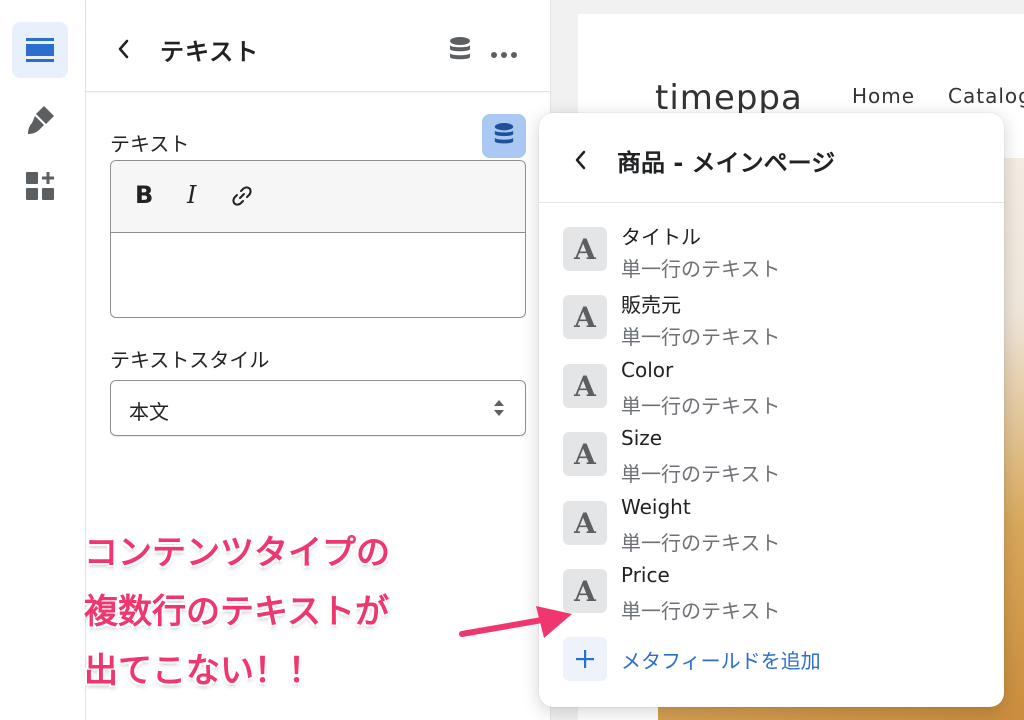 The image size is (1024, 720). What do you see at coordinates (580, 162) in the screenshot?
I see `popover-back-button` at bounding box center [580, 162].